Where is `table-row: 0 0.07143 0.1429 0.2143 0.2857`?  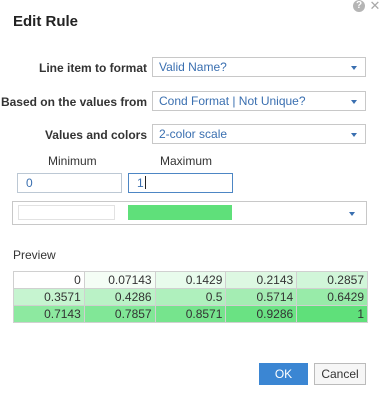
table-row: 0 0.07143 0.1429 0.2143 0.2857 is located at coordinates (190, 280).